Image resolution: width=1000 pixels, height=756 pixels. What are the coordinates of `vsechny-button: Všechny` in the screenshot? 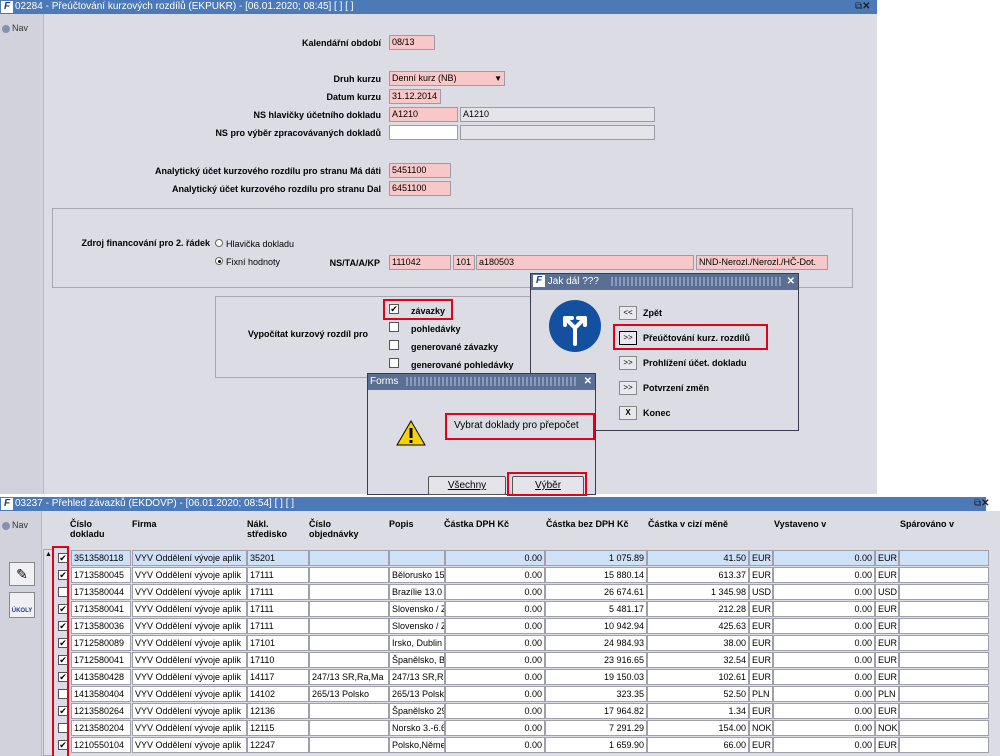 It's located at (467, 485).